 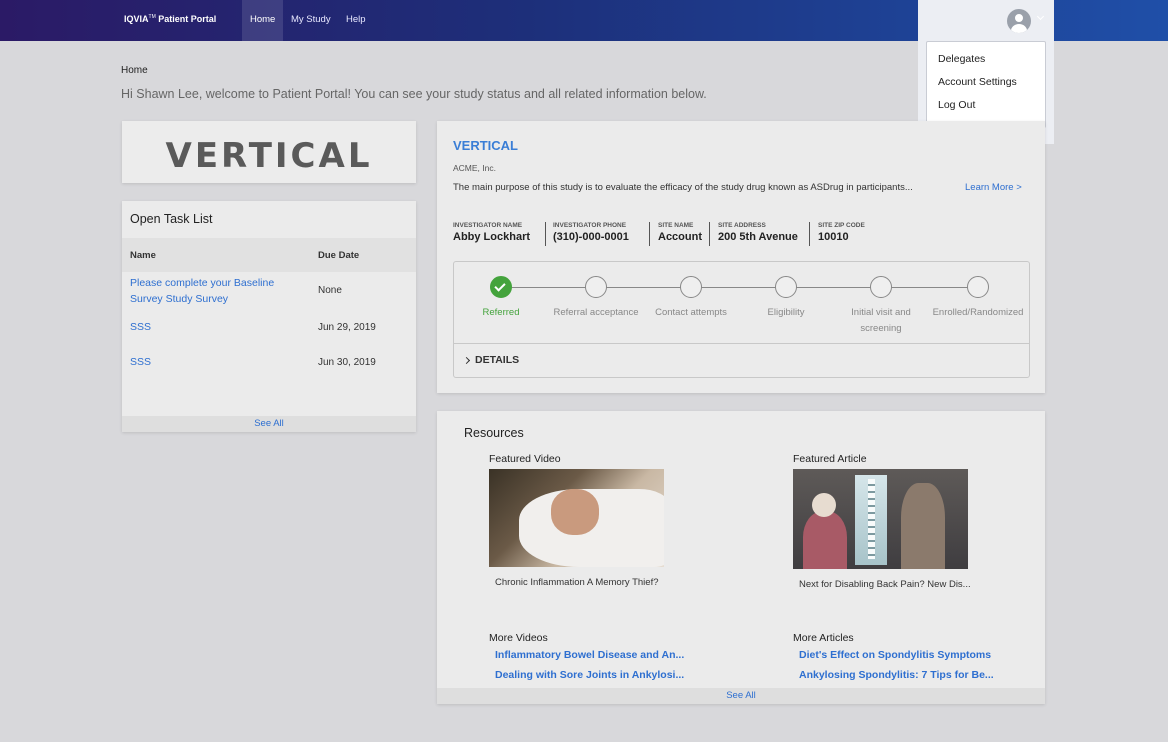 I want to click on progress-line, so click(x=741, y=287).